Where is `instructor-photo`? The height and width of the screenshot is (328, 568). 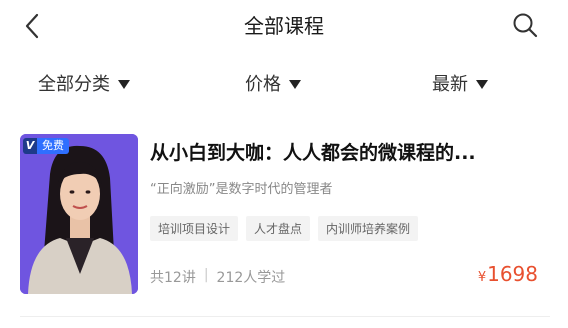 instructor-photo is located at coordinates (79, 214).